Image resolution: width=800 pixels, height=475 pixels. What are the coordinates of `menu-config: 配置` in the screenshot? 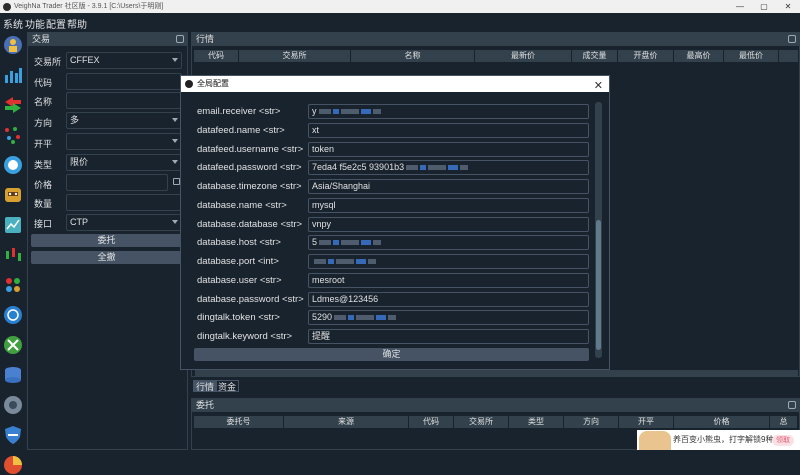 It's located at (56, 23).